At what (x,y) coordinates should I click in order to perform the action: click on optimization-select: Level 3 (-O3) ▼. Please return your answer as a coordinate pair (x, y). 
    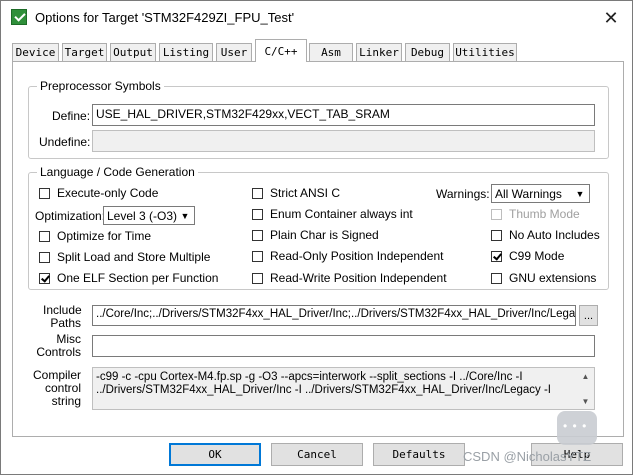
    Looking at the image, I should click on (149, 215).